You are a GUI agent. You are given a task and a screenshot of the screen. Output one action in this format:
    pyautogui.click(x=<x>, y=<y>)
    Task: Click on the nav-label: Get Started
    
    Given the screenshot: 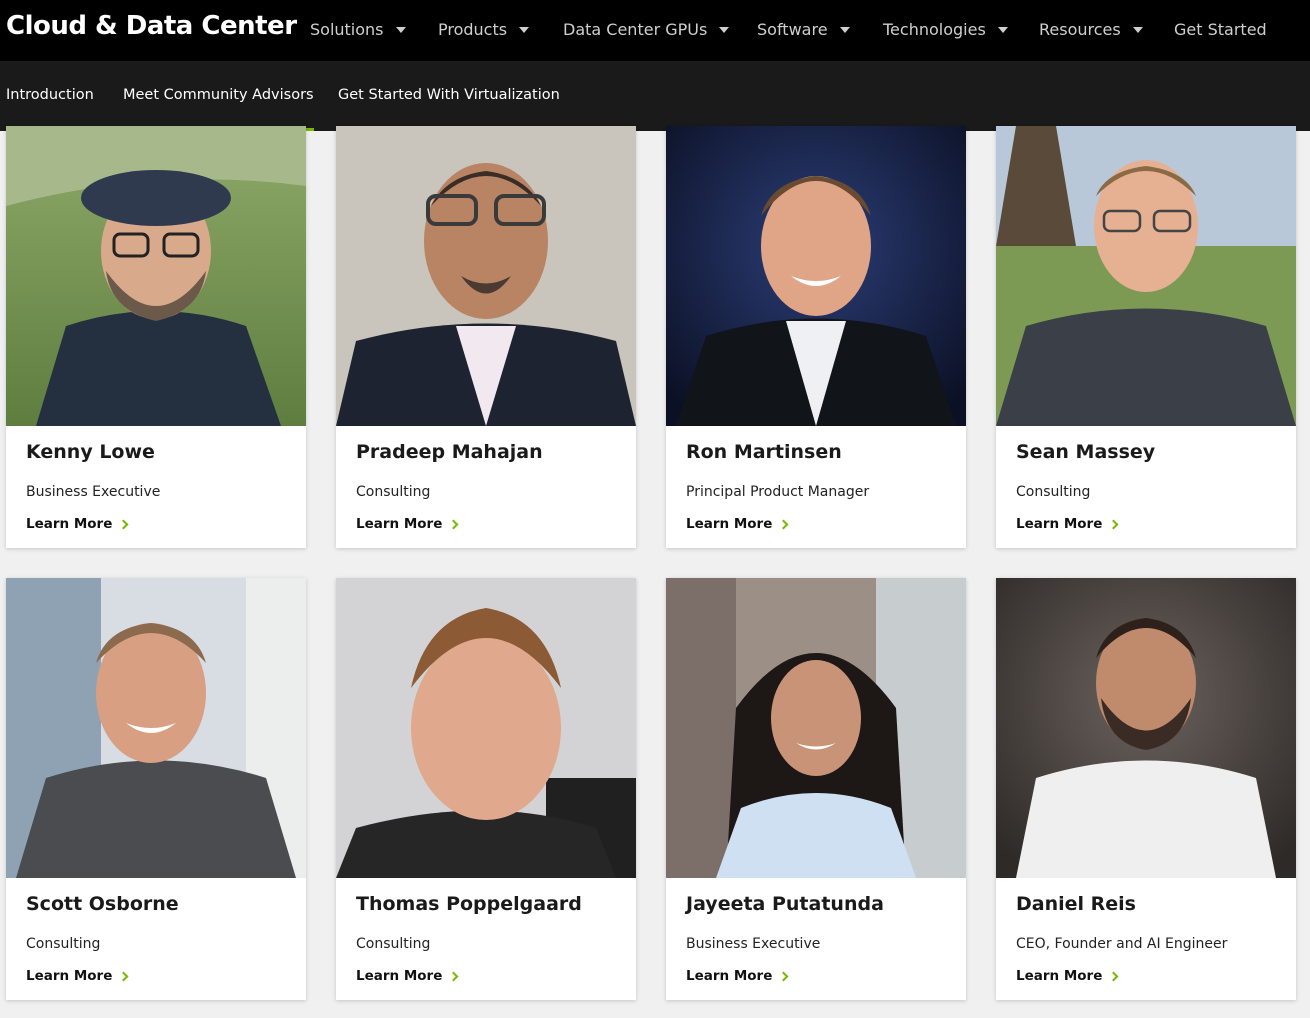 What is the action you would take?
    pyautogui.click(x=1220, y=29)
    